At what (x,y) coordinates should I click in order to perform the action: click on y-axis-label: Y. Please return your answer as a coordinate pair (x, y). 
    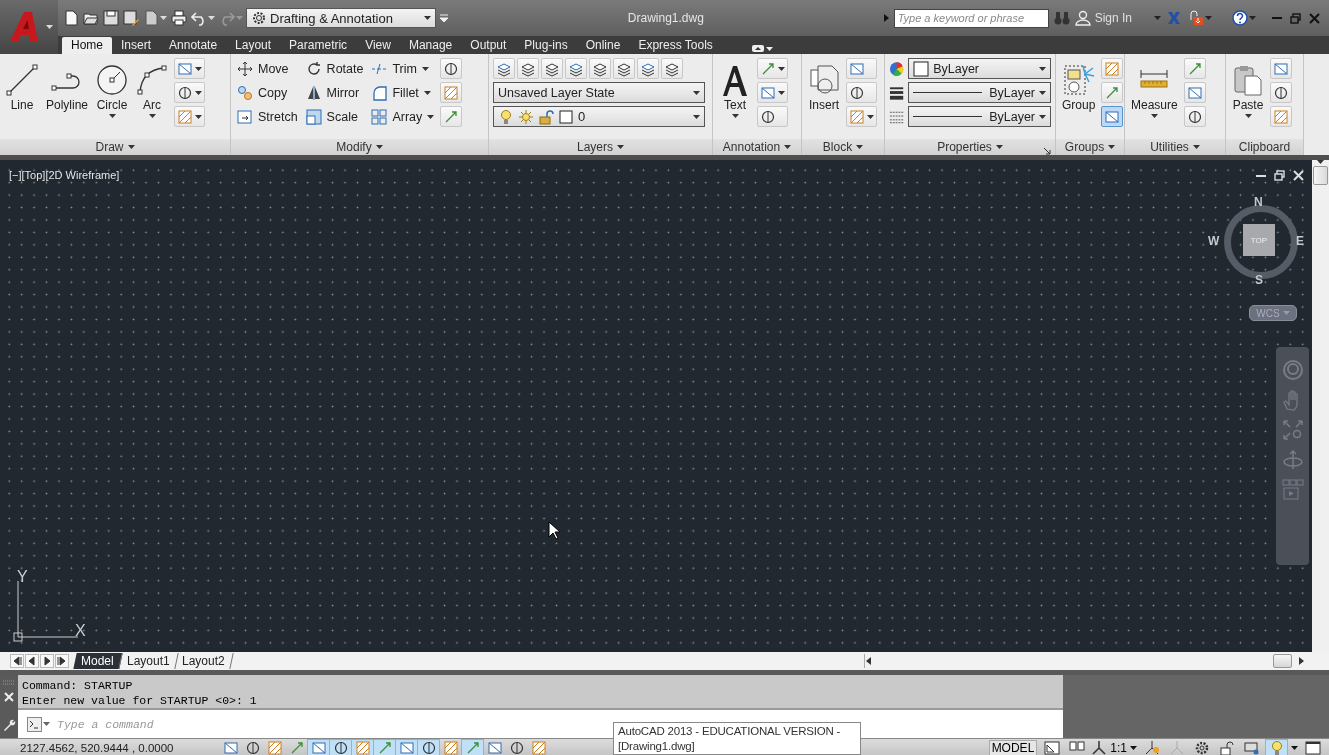
    Looking at the image, I should click on (22, 577).